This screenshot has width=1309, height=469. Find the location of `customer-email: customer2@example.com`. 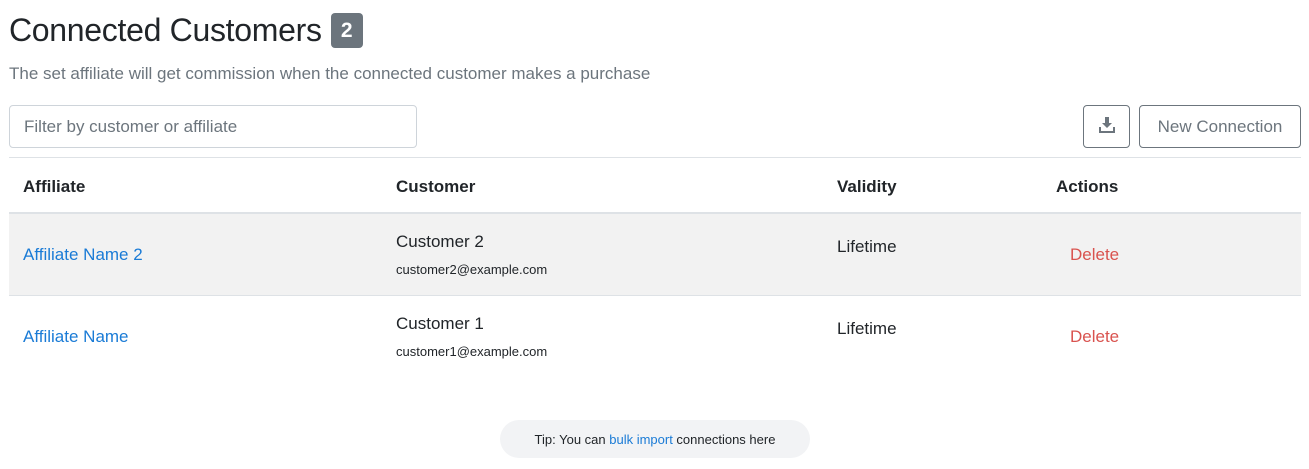

customer-email: customer2@example.com is located at coordinates (472, 269).